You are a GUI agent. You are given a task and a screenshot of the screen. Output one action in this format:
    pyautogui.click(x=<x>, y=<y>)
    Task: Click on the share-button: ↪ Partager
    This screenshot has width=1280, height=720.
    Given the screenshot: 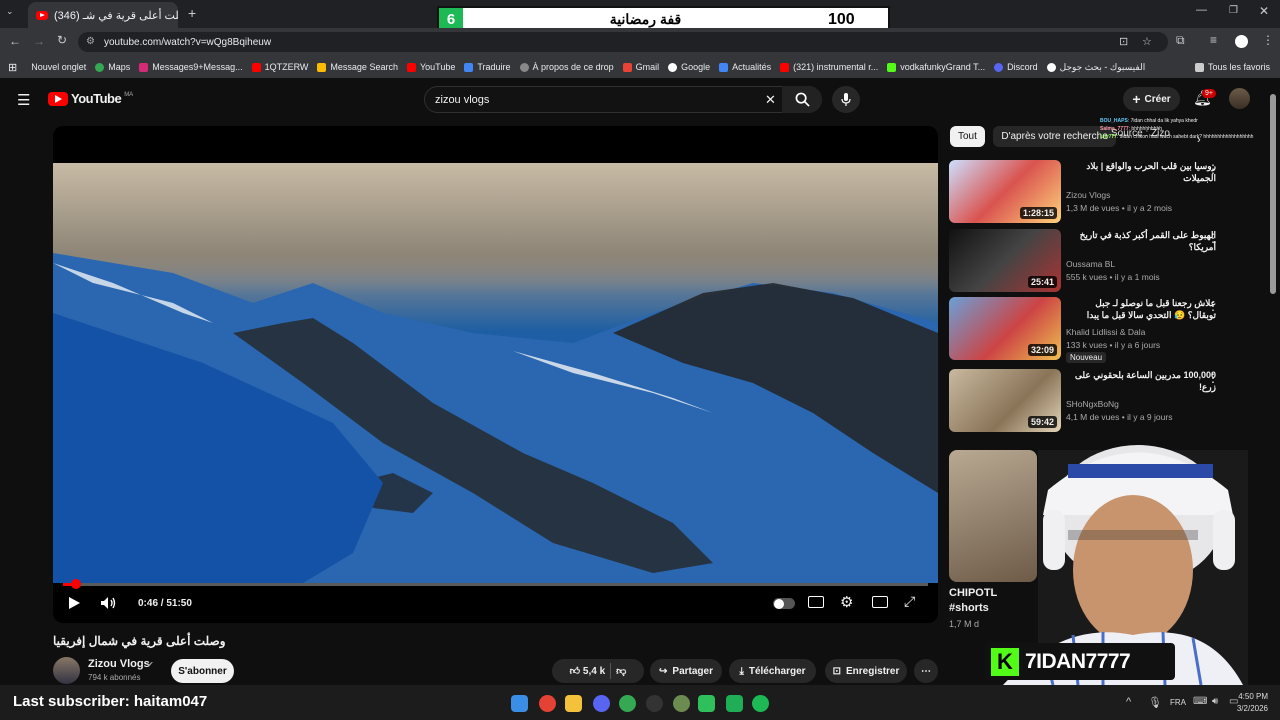 What is the action you would take?
    pyautogui.click(x=686, y=671)
    